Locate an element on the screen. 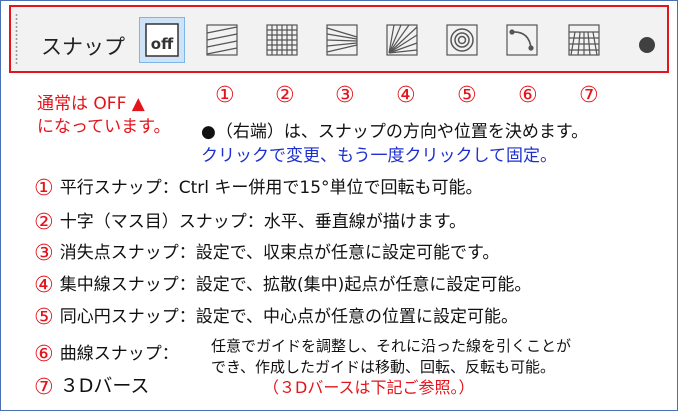 Image resolution: width=678 pixels, height=411 pixels. default-off-note-line2: になっています。 is located at coordinates (104, 127).